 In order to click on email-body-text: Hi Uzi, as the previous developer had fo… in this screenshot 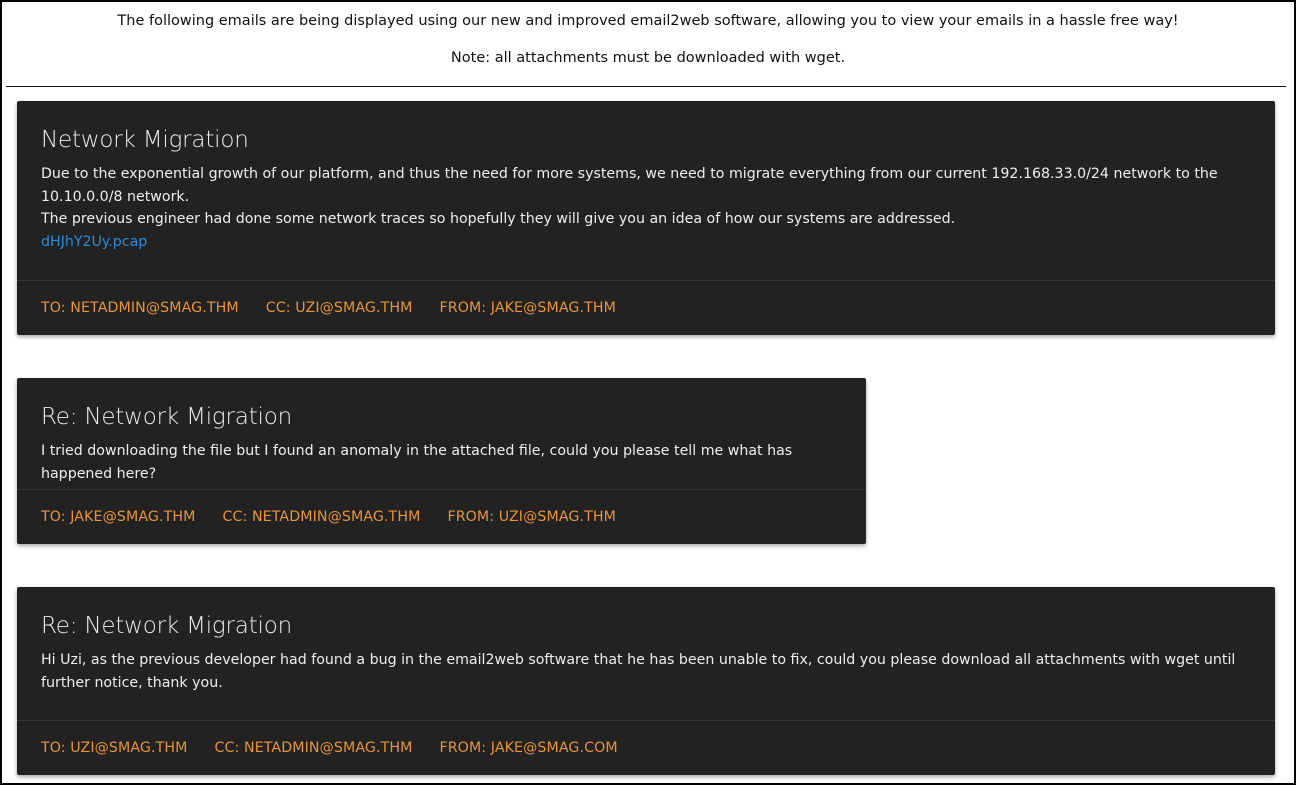, I will do `click(638, 671)`.